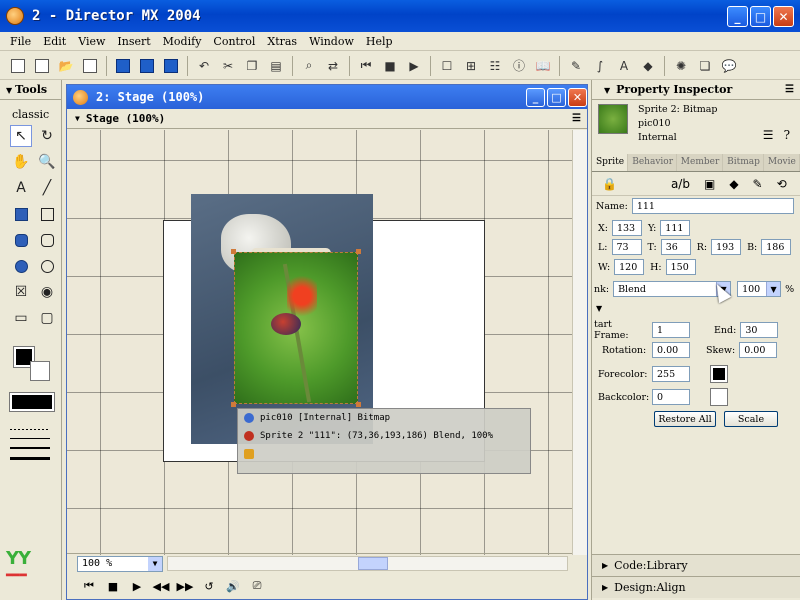 The height and width of the screenshot is (600, 800). Describe the element at coordinates (671, 397) in the screenshot. I see `backcolor-field: 0` at that location.